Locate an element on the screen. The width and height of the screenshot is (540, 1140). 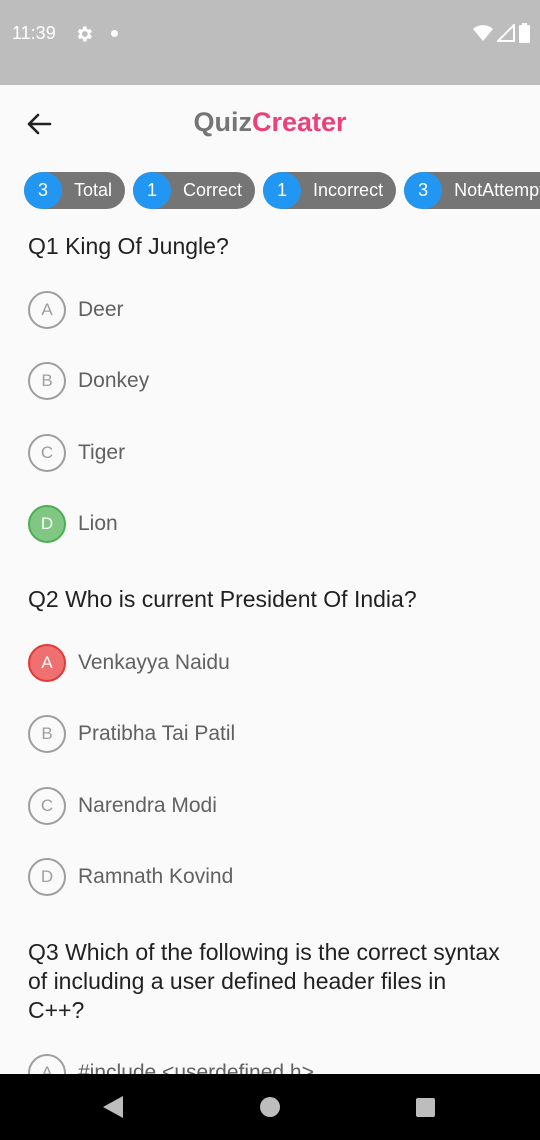
battery-icon is located at coordinates (524, 33).